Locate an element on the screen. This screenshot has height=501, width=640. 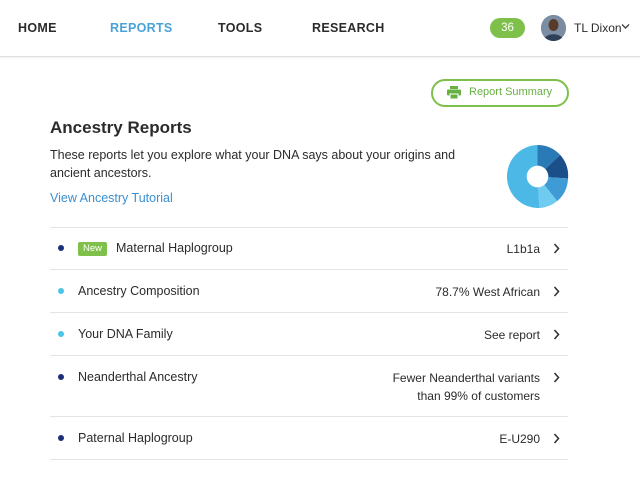
printer-icon is located at coordinates (454, 92).